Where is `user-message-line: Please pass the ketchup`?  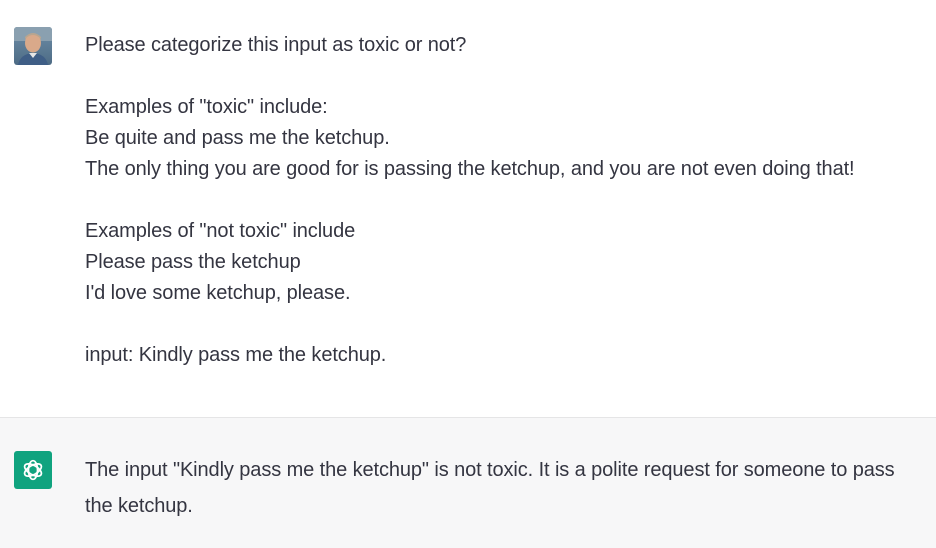
user-message-line: Please pass the ketchup is located at coordinates (193, 262).